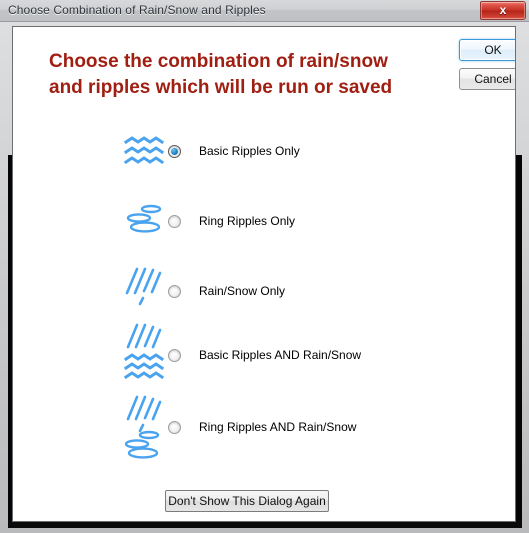  I want to click on close-icon: x, so click(503, 10).